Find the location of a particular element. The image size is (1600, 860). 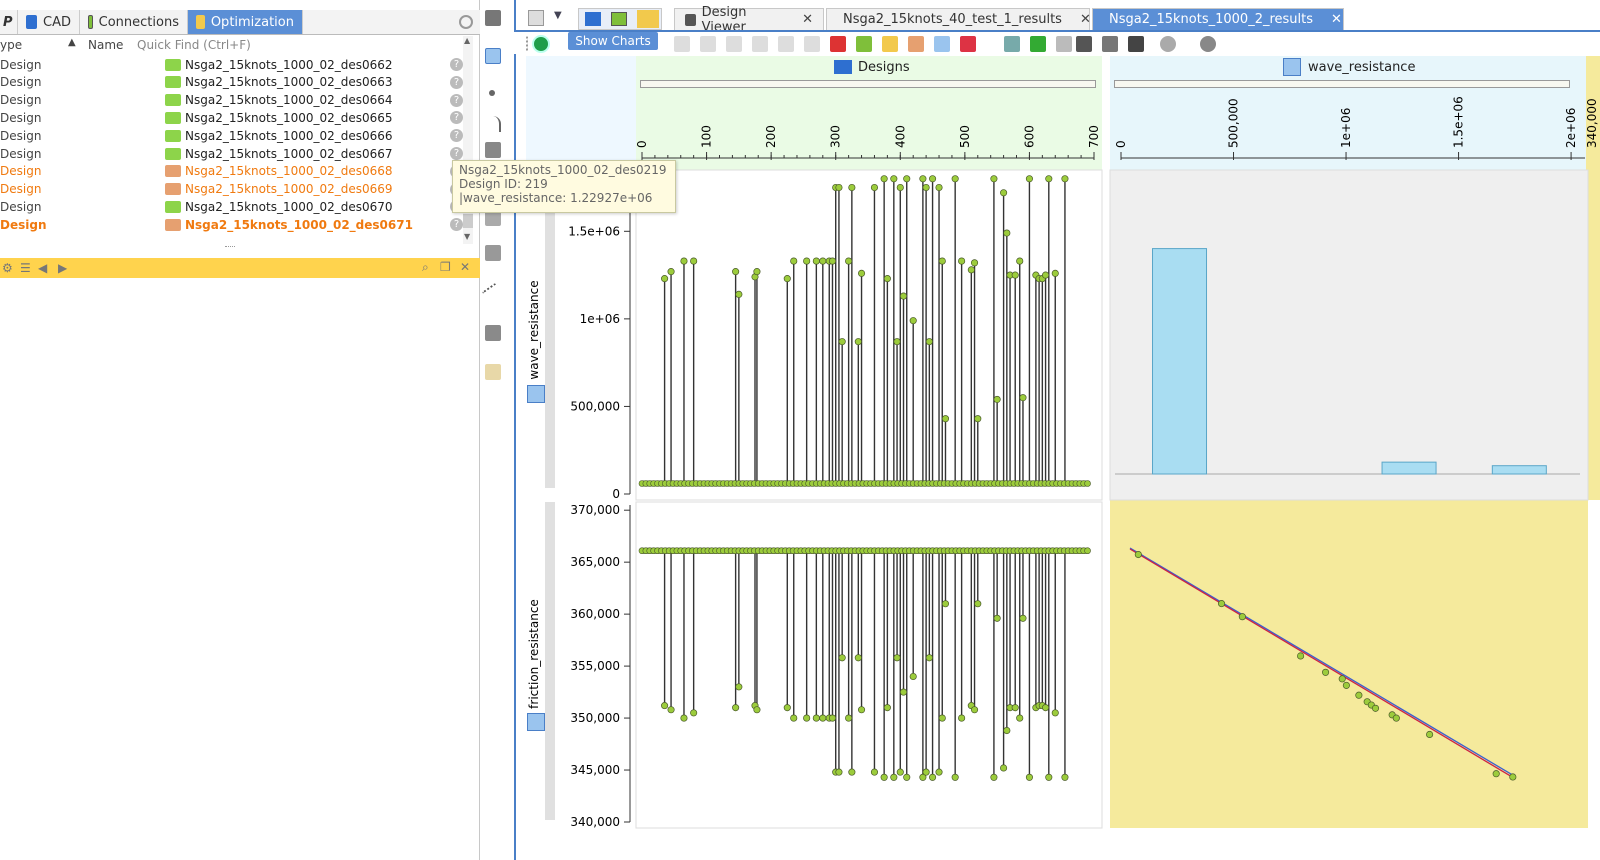

designs-x-tick-label: 400 is located at coordinates (900, 136).